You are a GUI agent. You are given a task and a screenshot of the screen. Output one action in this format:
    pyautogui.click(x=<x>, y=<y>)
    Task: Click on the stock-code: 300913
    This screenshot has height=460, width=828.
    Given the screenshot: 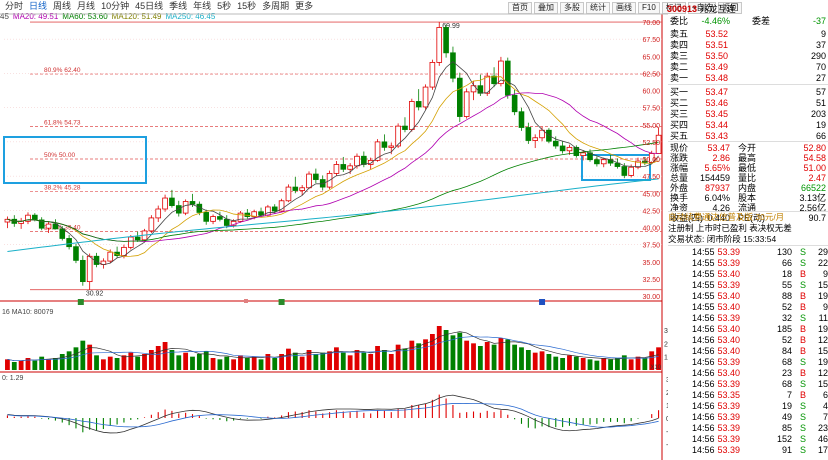 What is the action you would take?
    pyautogui.click(x=682, y=9)
    